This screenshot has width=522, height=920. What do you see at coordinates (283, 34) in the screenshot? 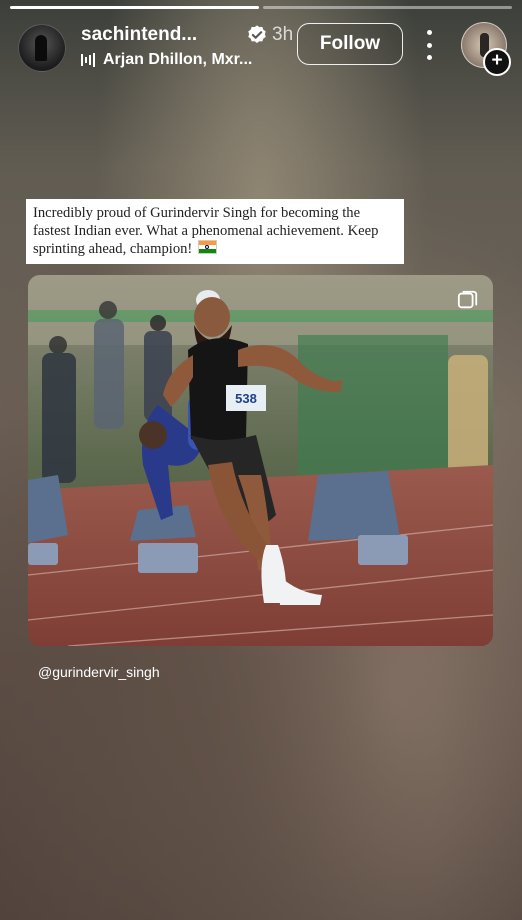
I see `post-time: 3h` at bounding box center [283, 34].